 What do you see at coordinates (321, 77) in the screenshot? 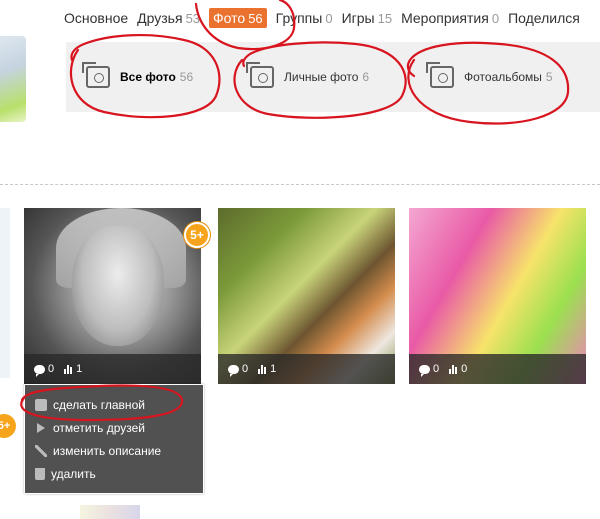
I see `tab-label: Личные фото` at bounding box center [321, 77].